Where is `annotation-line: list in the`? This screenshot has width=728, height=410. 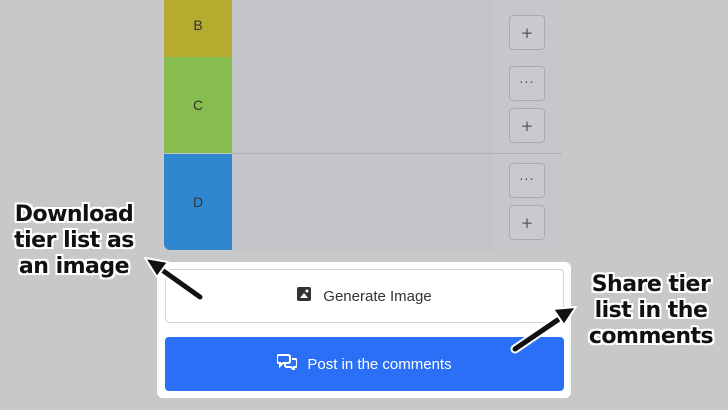 annotation-line: list in the is located at coordinates (651, 310).